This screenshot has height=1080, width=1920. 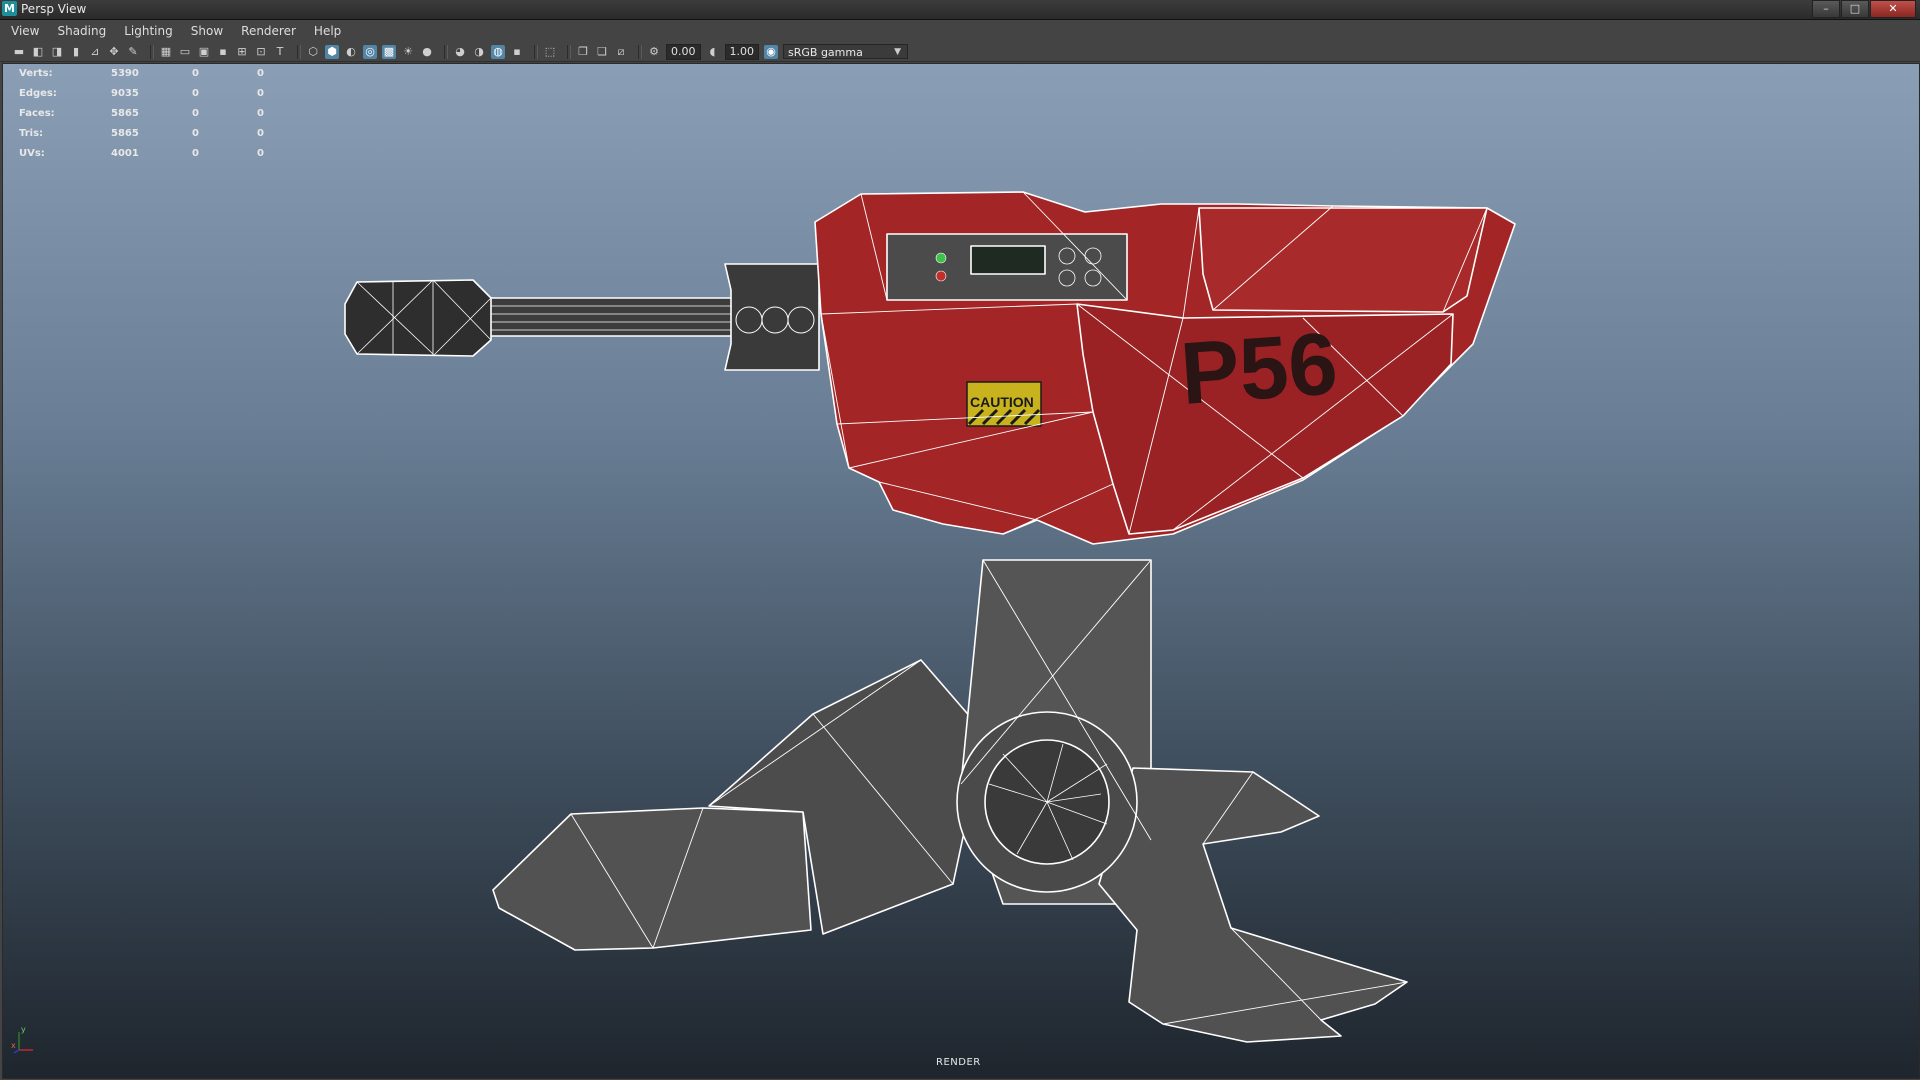 I want to click on barrel-mount, so click(x=772, y=317).